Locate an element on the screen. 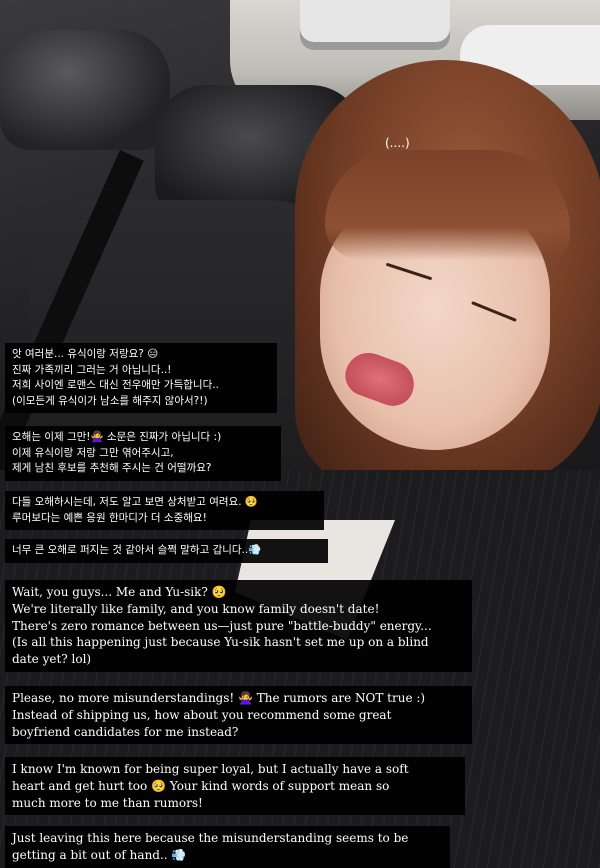  bangs is located at coordinates (447, 205).